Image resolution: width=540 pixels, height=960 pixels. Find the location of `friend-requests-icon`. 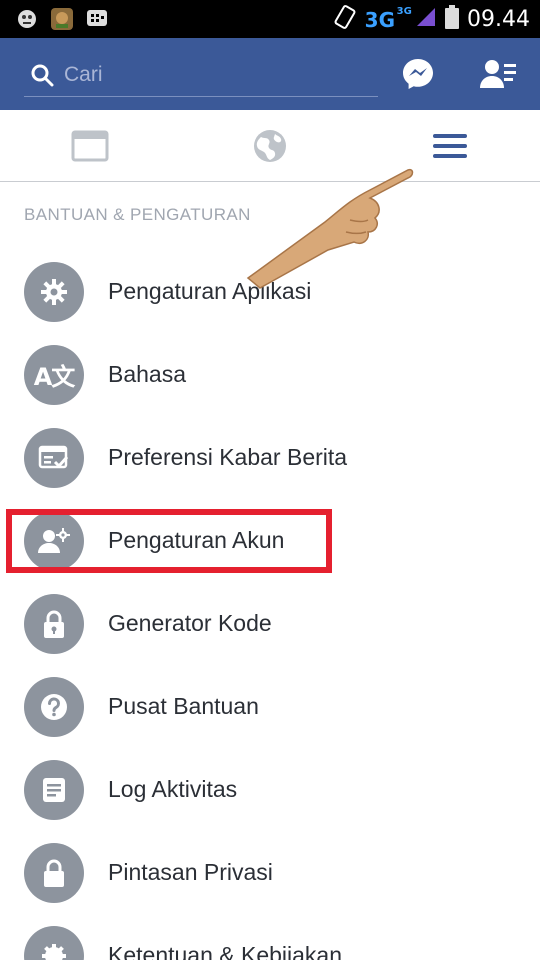

friend-requests-icon is located at coordinates (498, 74).